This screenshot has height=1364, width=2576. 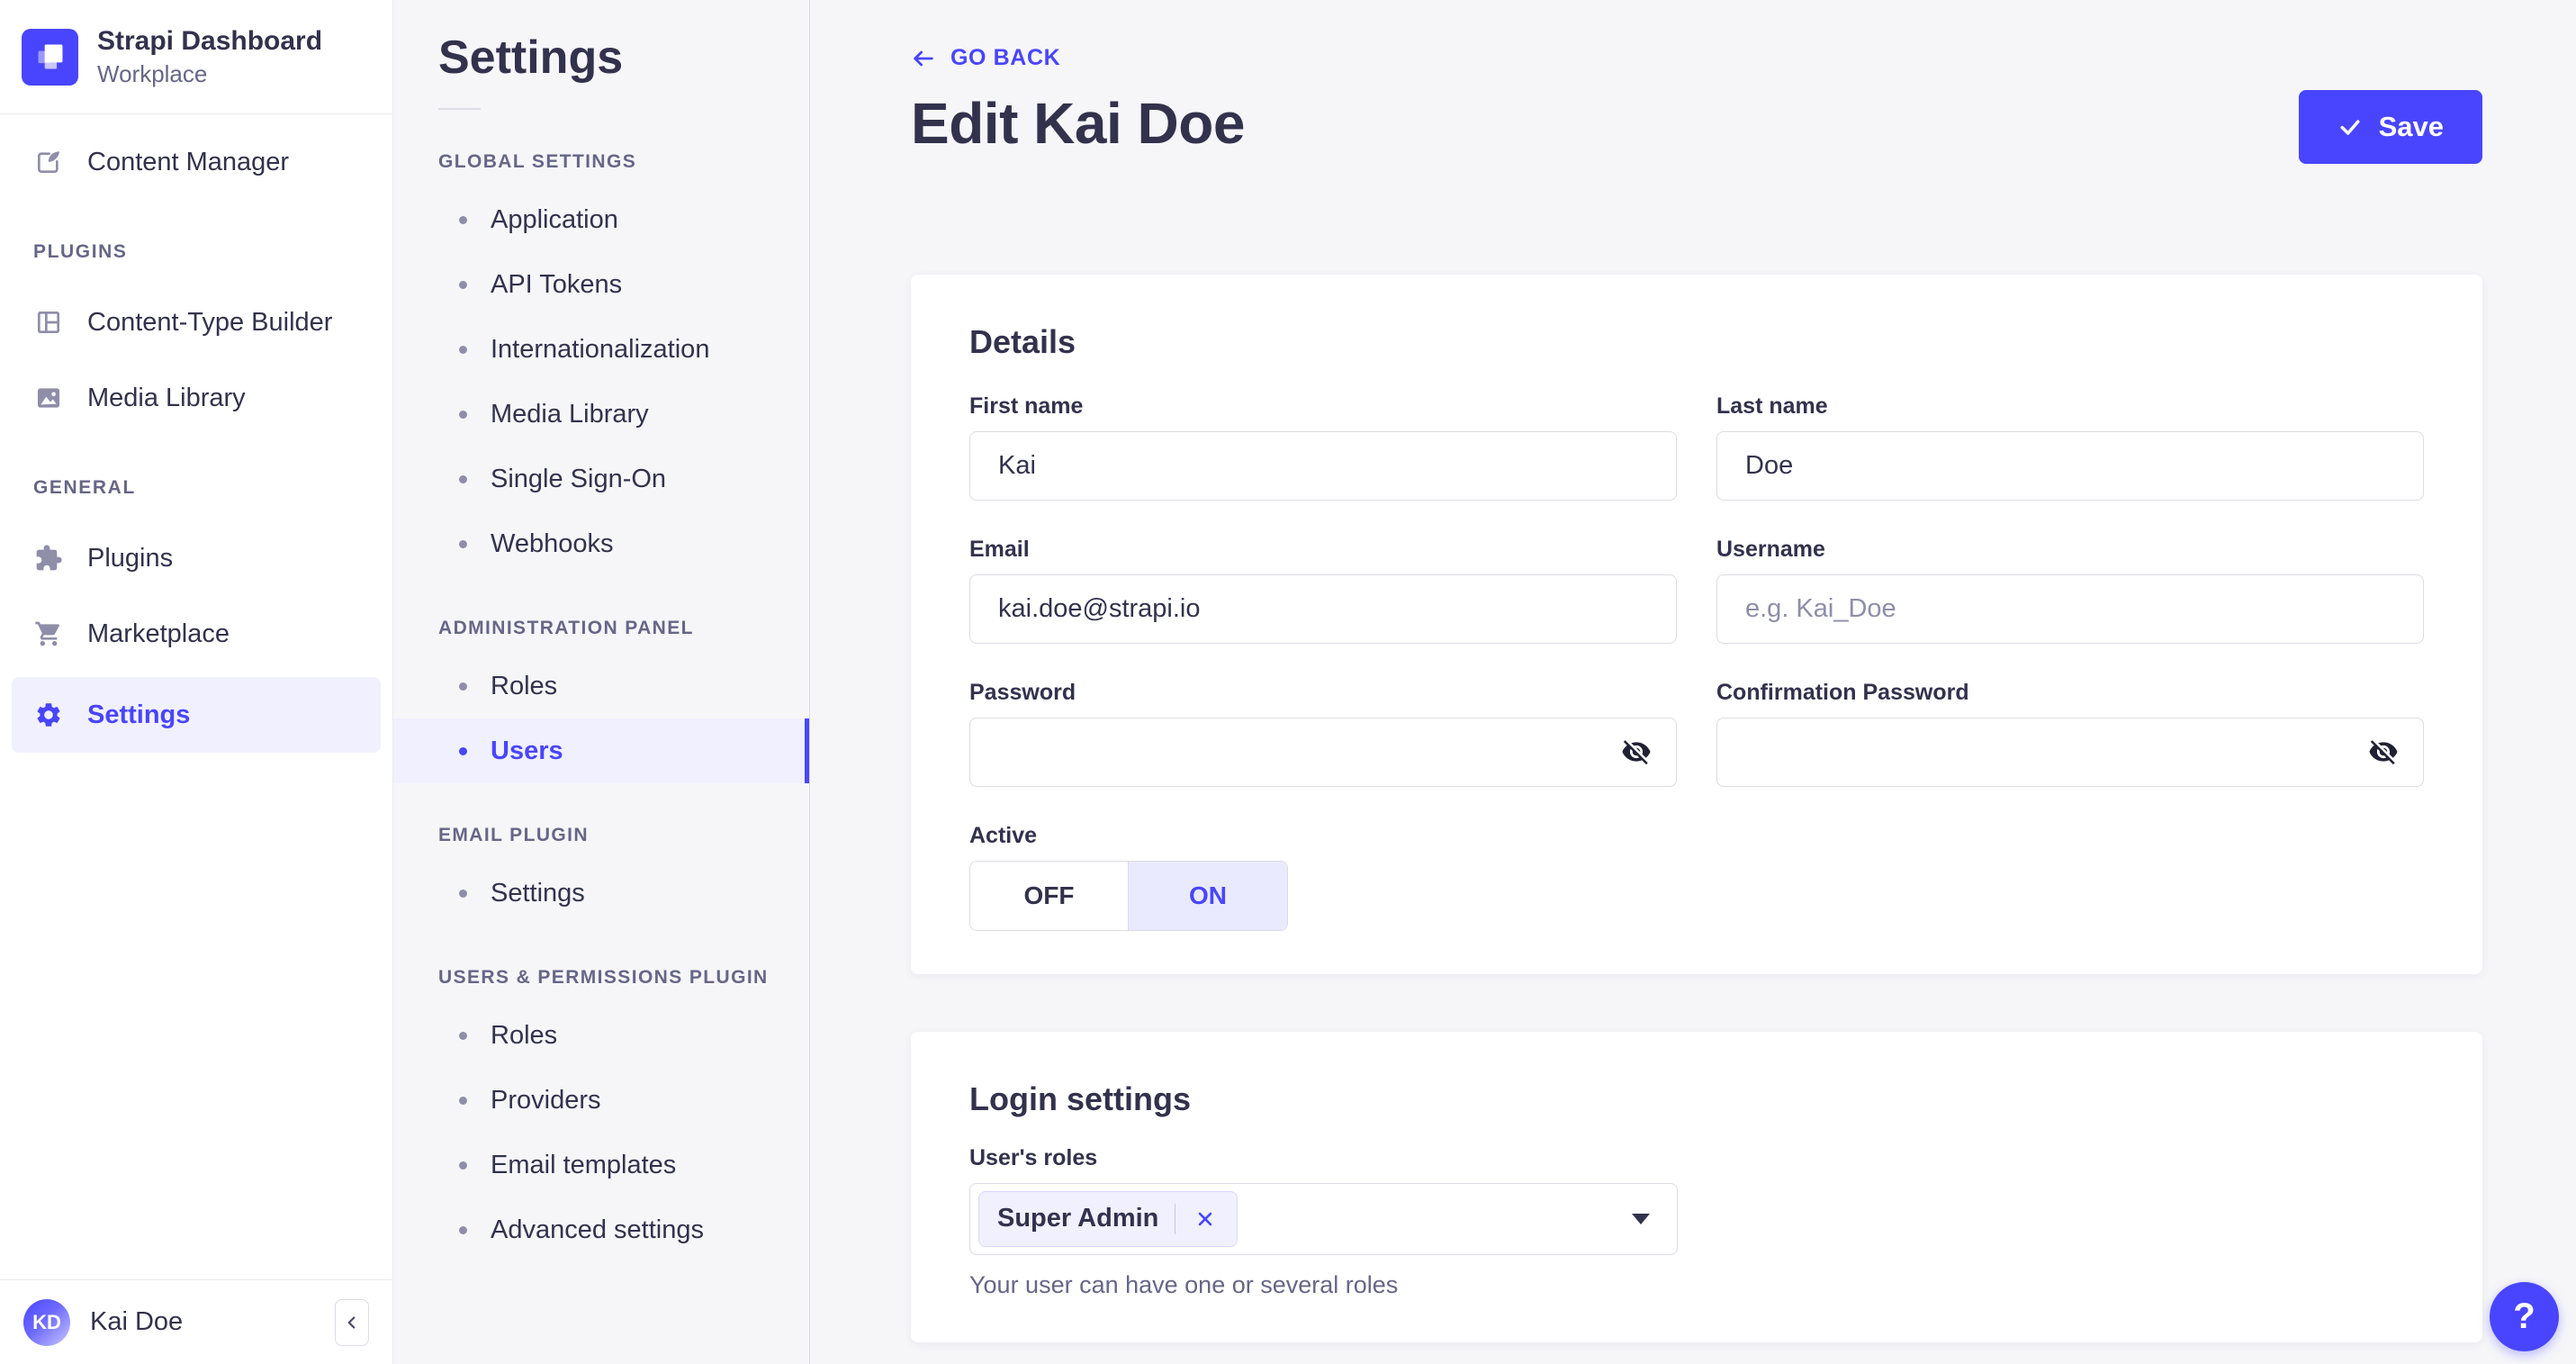 What do you see at coordinates (459, 109) in the screenshot?
I see `subnav-divider` at bounding box center [459, 109].